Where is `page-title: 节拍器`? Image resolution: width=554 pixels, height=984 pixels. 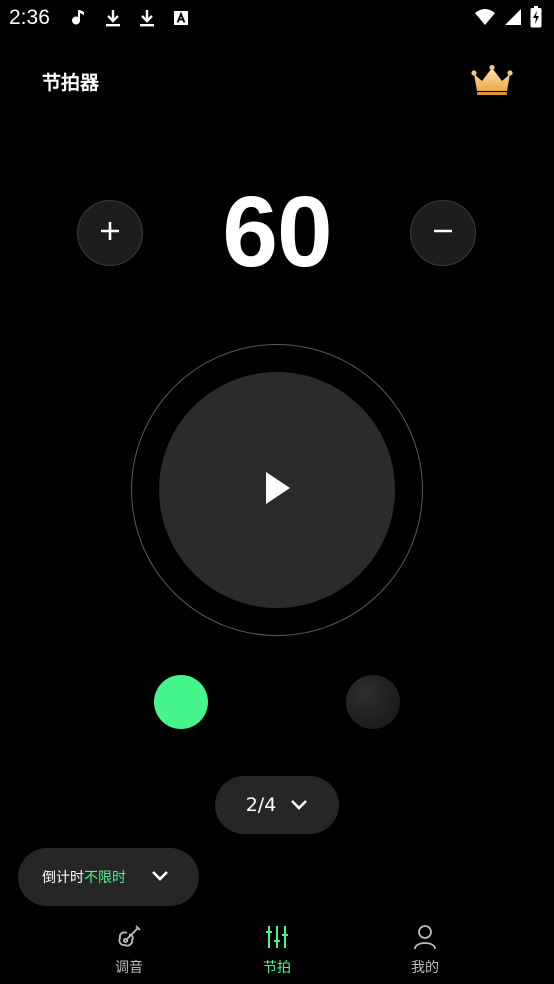
page-title: 节拍器 is located at coordinates (71, 83).